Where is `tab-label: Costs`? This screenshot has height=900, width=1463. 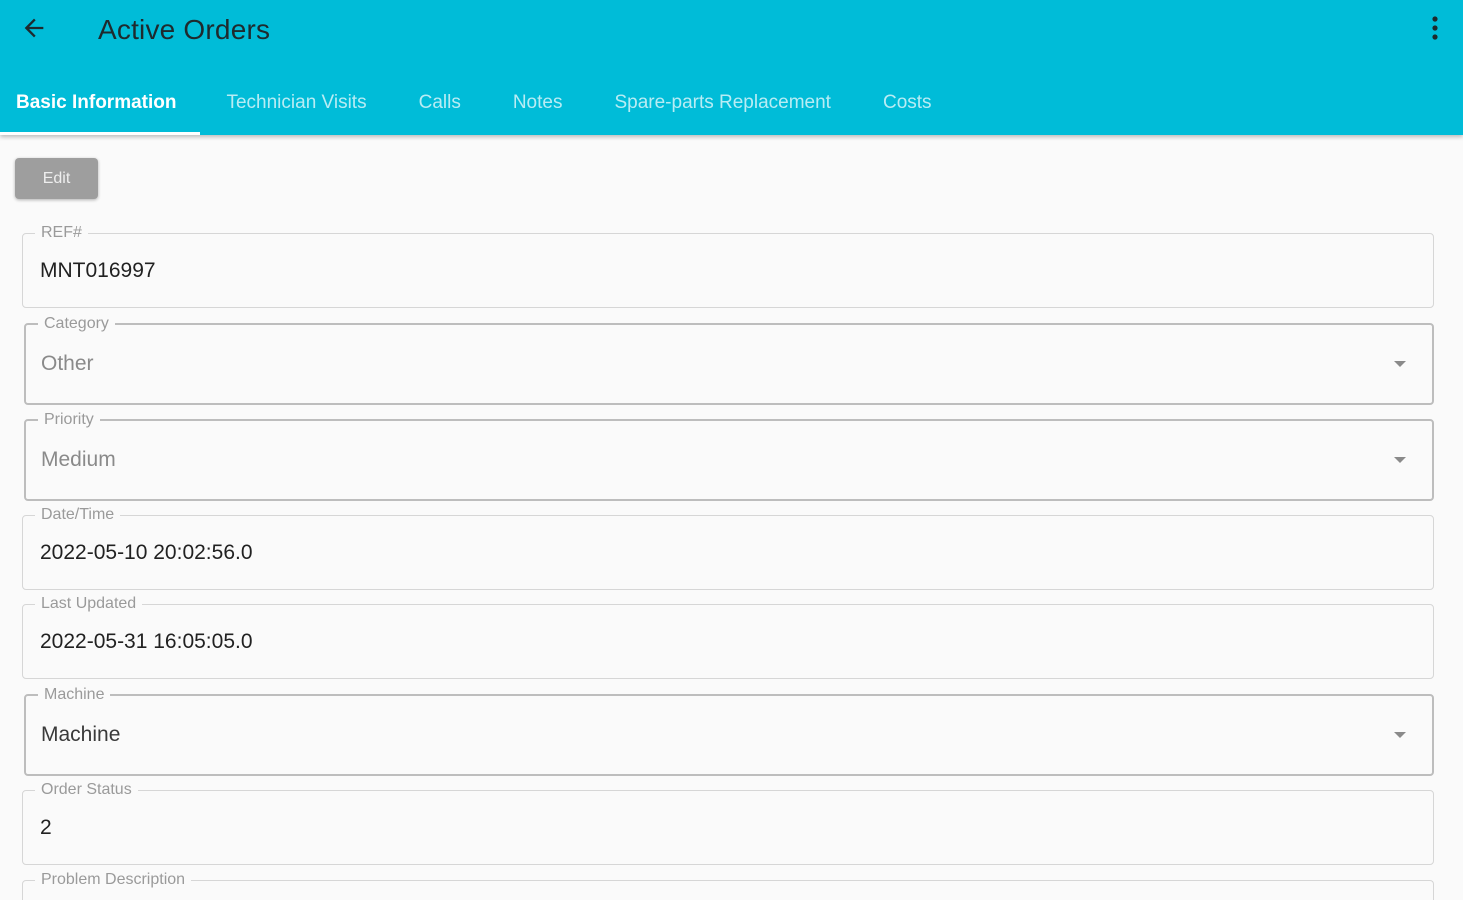
tab-label: Costs is located at coordinates (907, 102).